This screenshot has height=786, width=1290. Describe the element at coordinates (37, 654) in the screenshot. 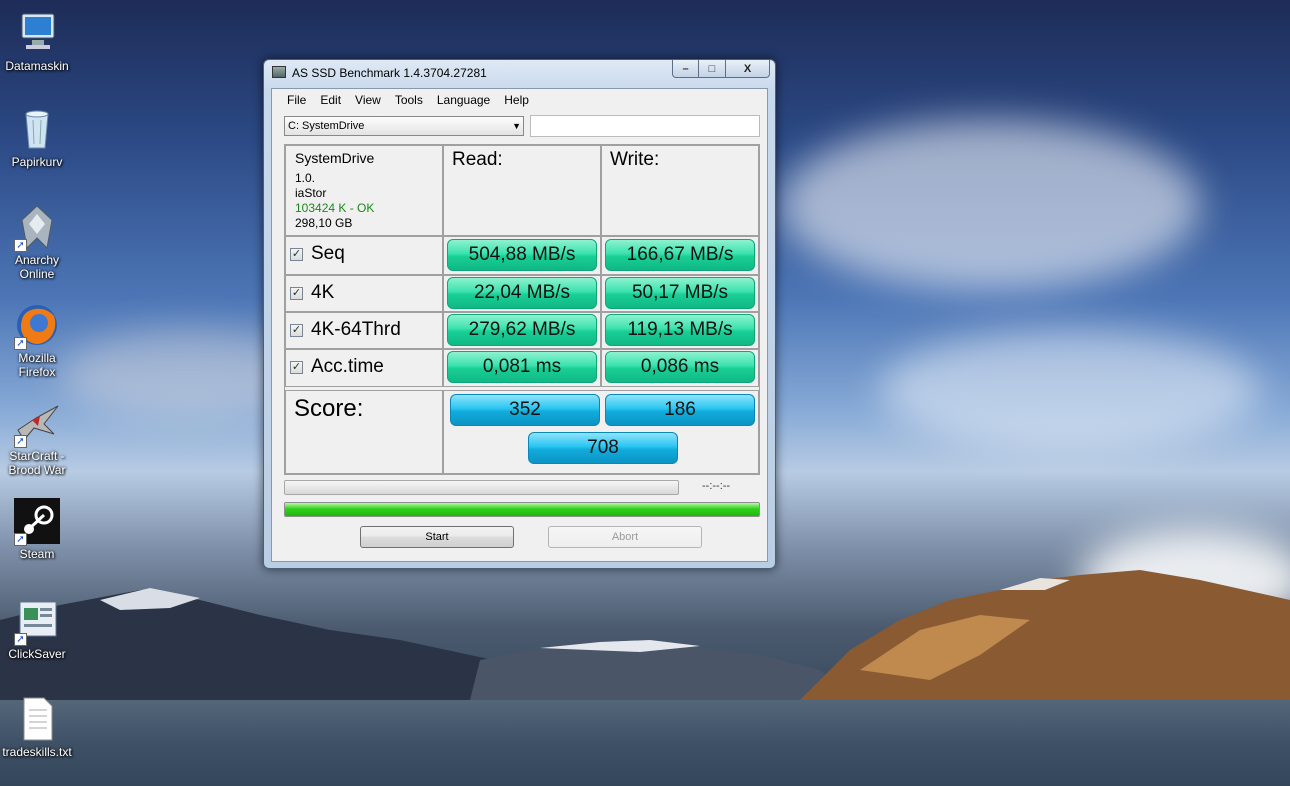

I see `desktop-icon-label: ClickSaver` at that location.